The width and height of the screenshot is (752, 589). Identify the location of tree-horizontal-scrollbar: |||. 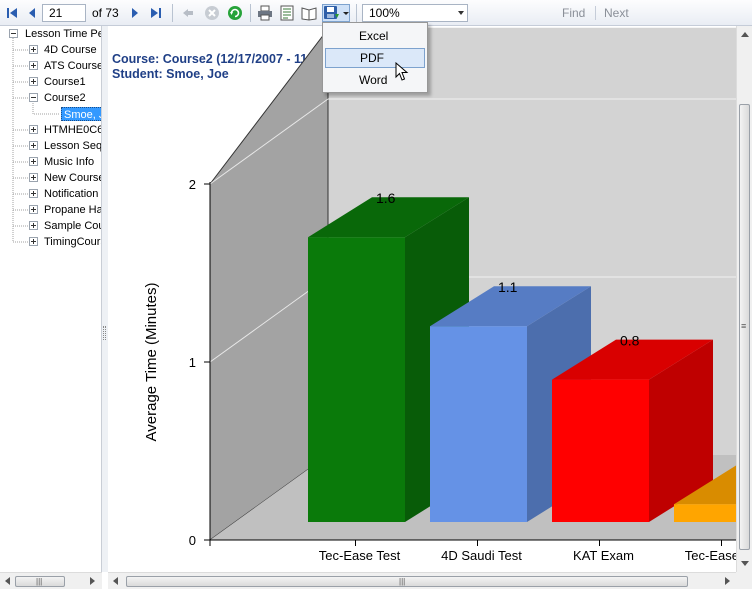
(51, 580).